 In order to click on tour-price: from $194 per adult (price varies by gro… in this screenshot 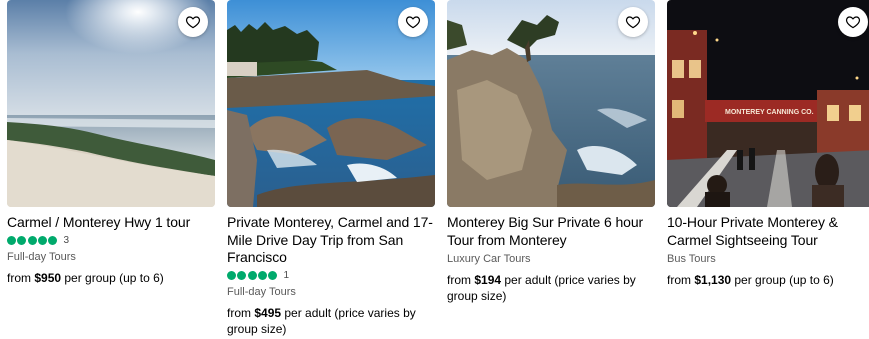, I will do `click(541, 288)`.